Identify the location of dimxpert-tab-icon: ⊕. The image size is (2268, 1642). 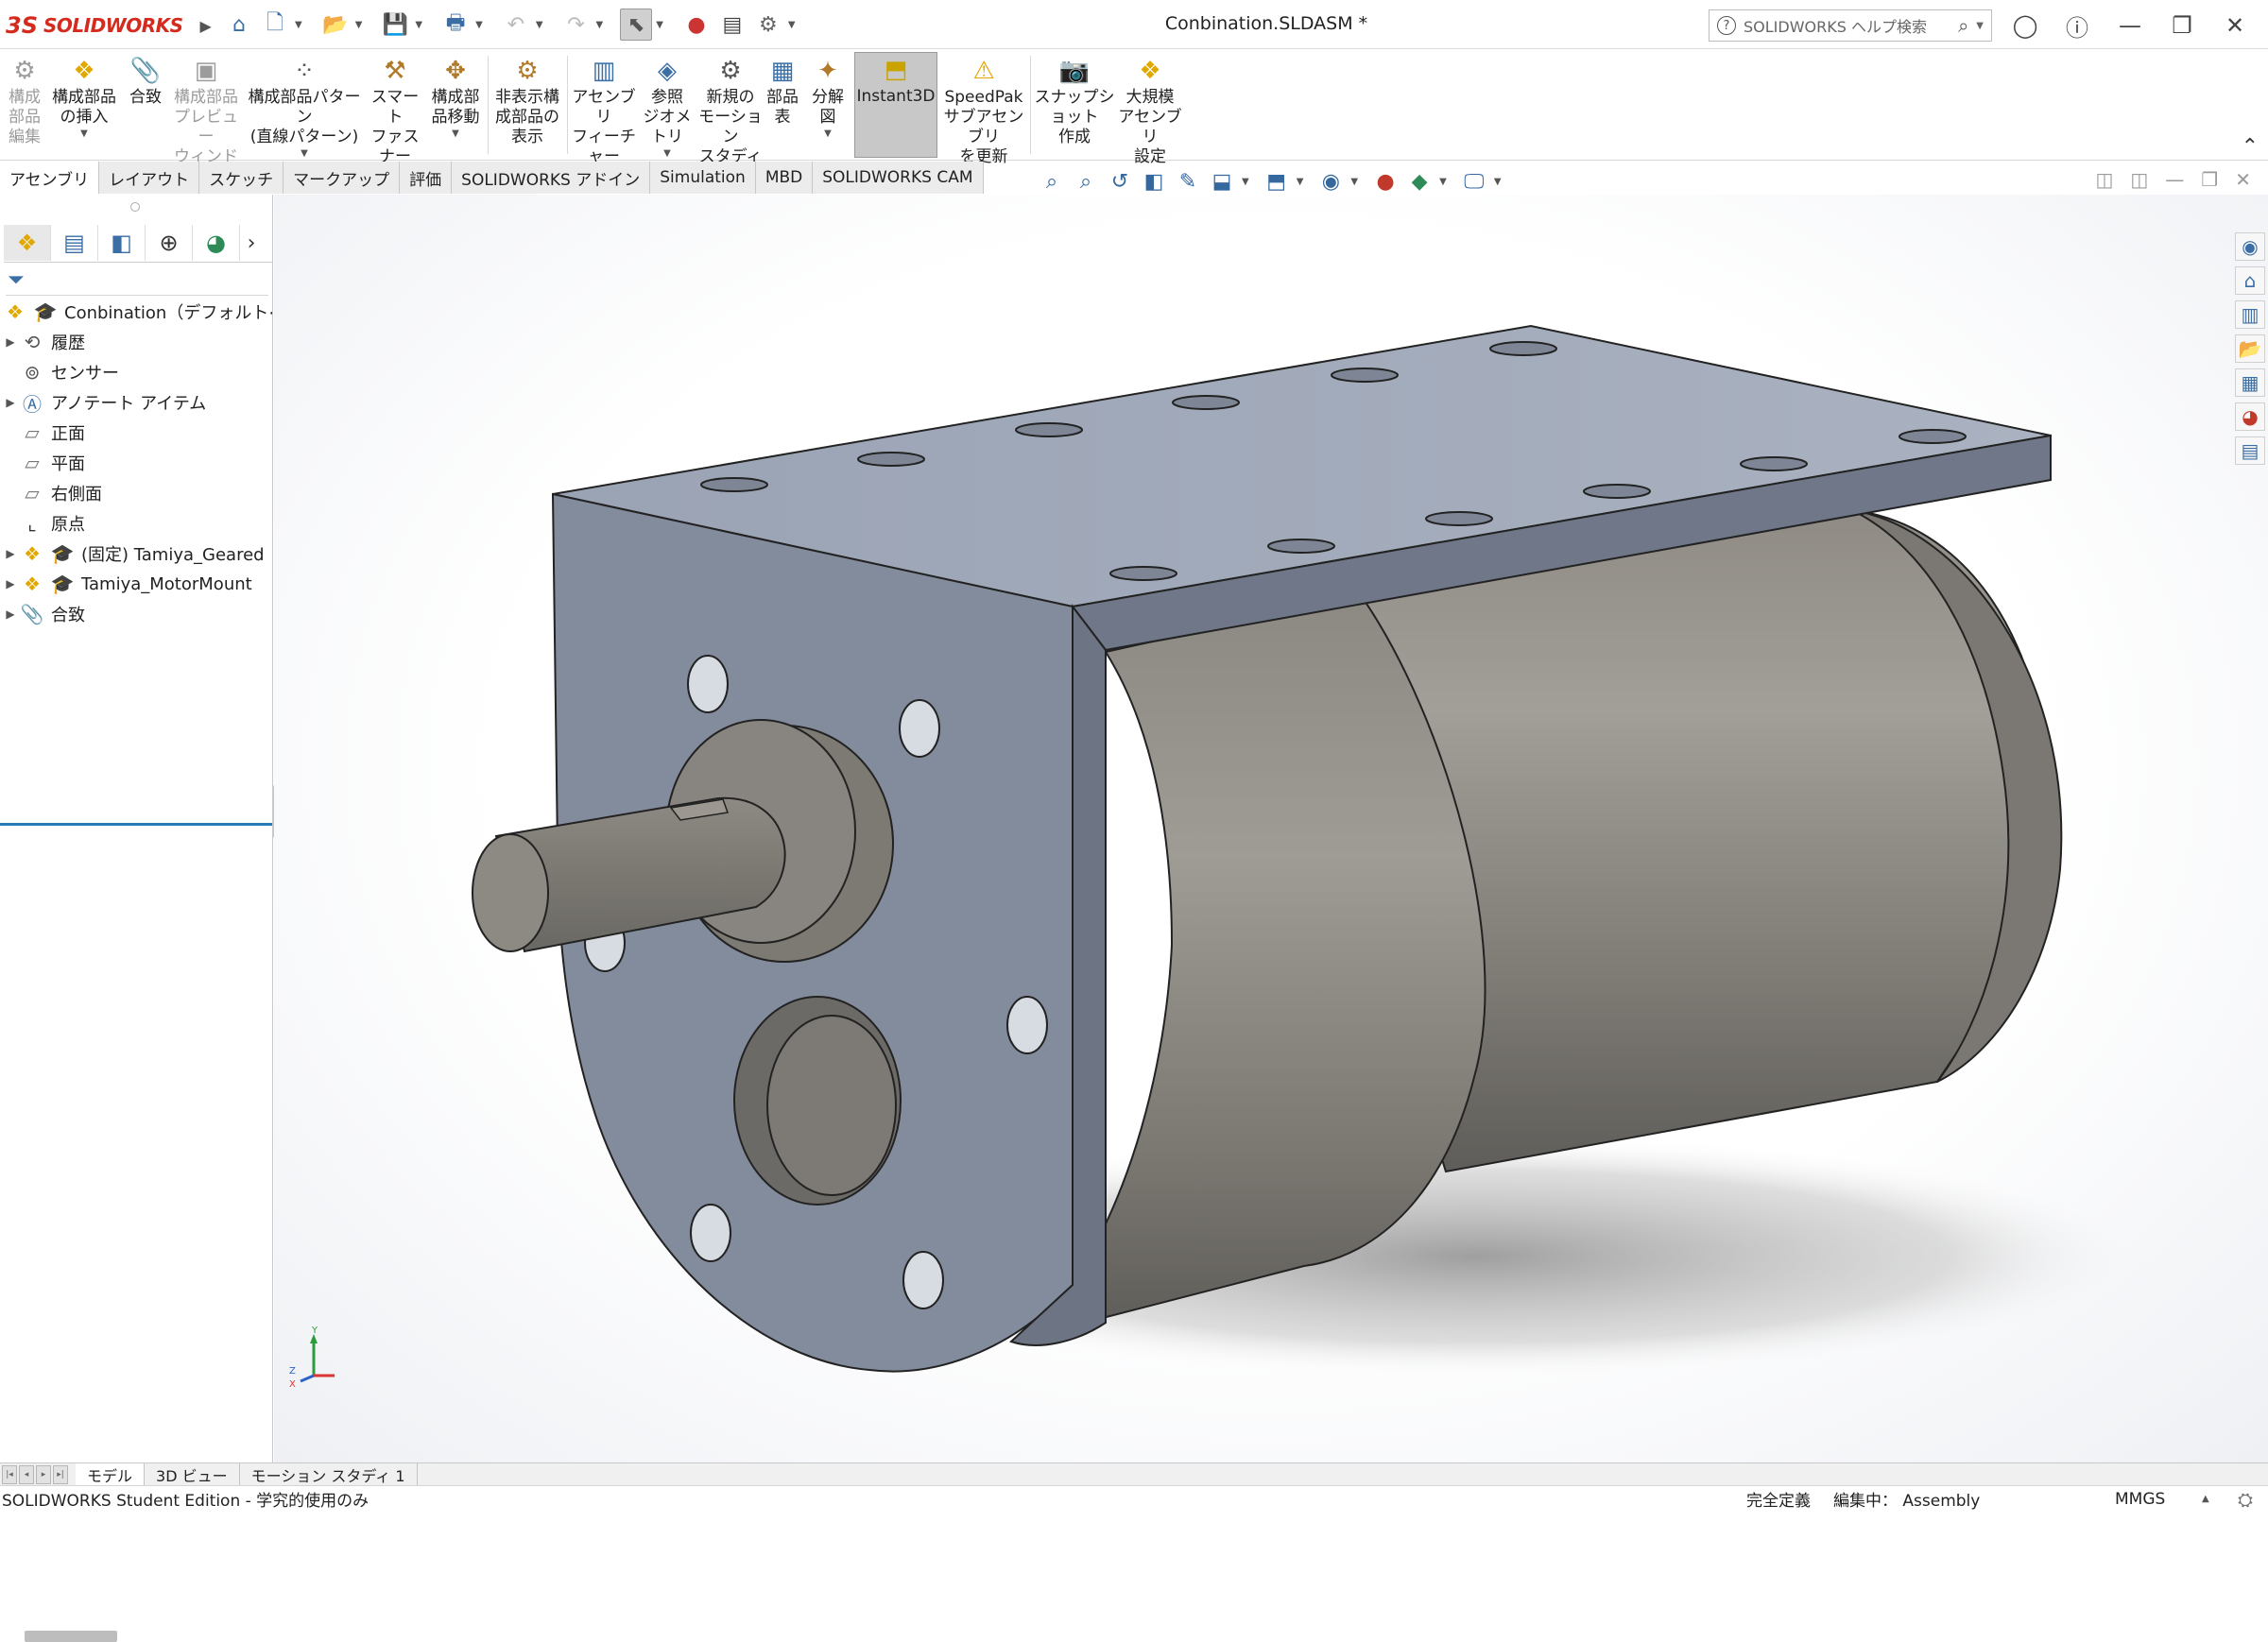
(169, 243).